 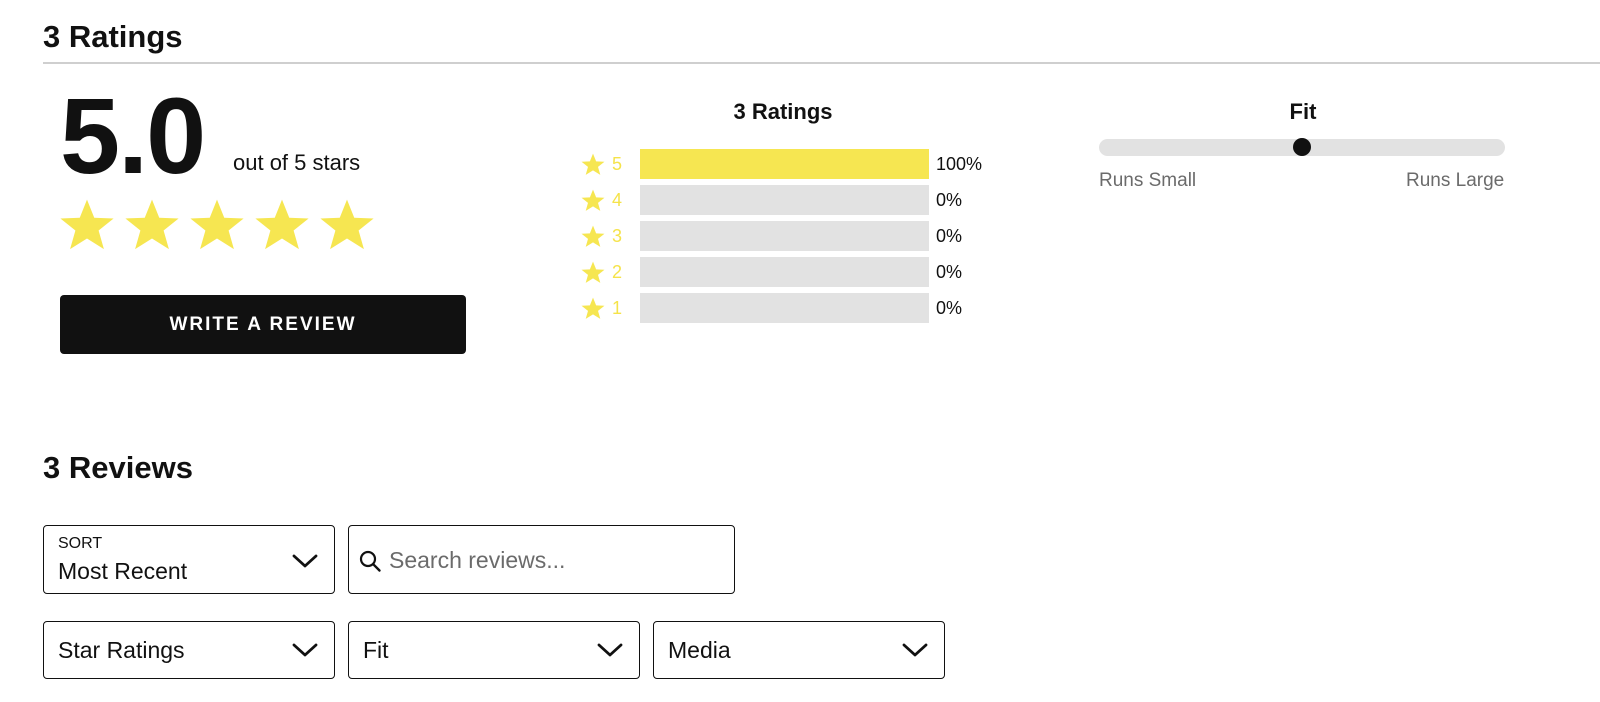 What do you see at coordinates (263, 324) in the screenshot?
I see `write-review-button: WRITE A REVIEW` at bounding box center [263, 324].